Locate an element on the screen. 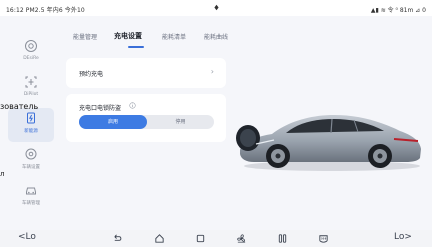  battery-plug-icon is located at coordinates (31, 118).